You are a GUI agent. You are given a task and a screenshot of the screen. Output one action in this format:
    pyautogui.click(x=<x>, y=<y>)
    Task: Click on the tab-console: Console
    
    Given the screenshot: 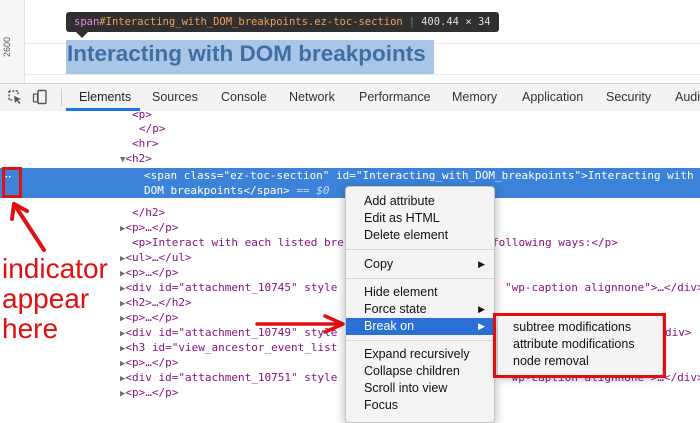 What is the action you would take?
    pyautogui.click(x=244, y=97)
    